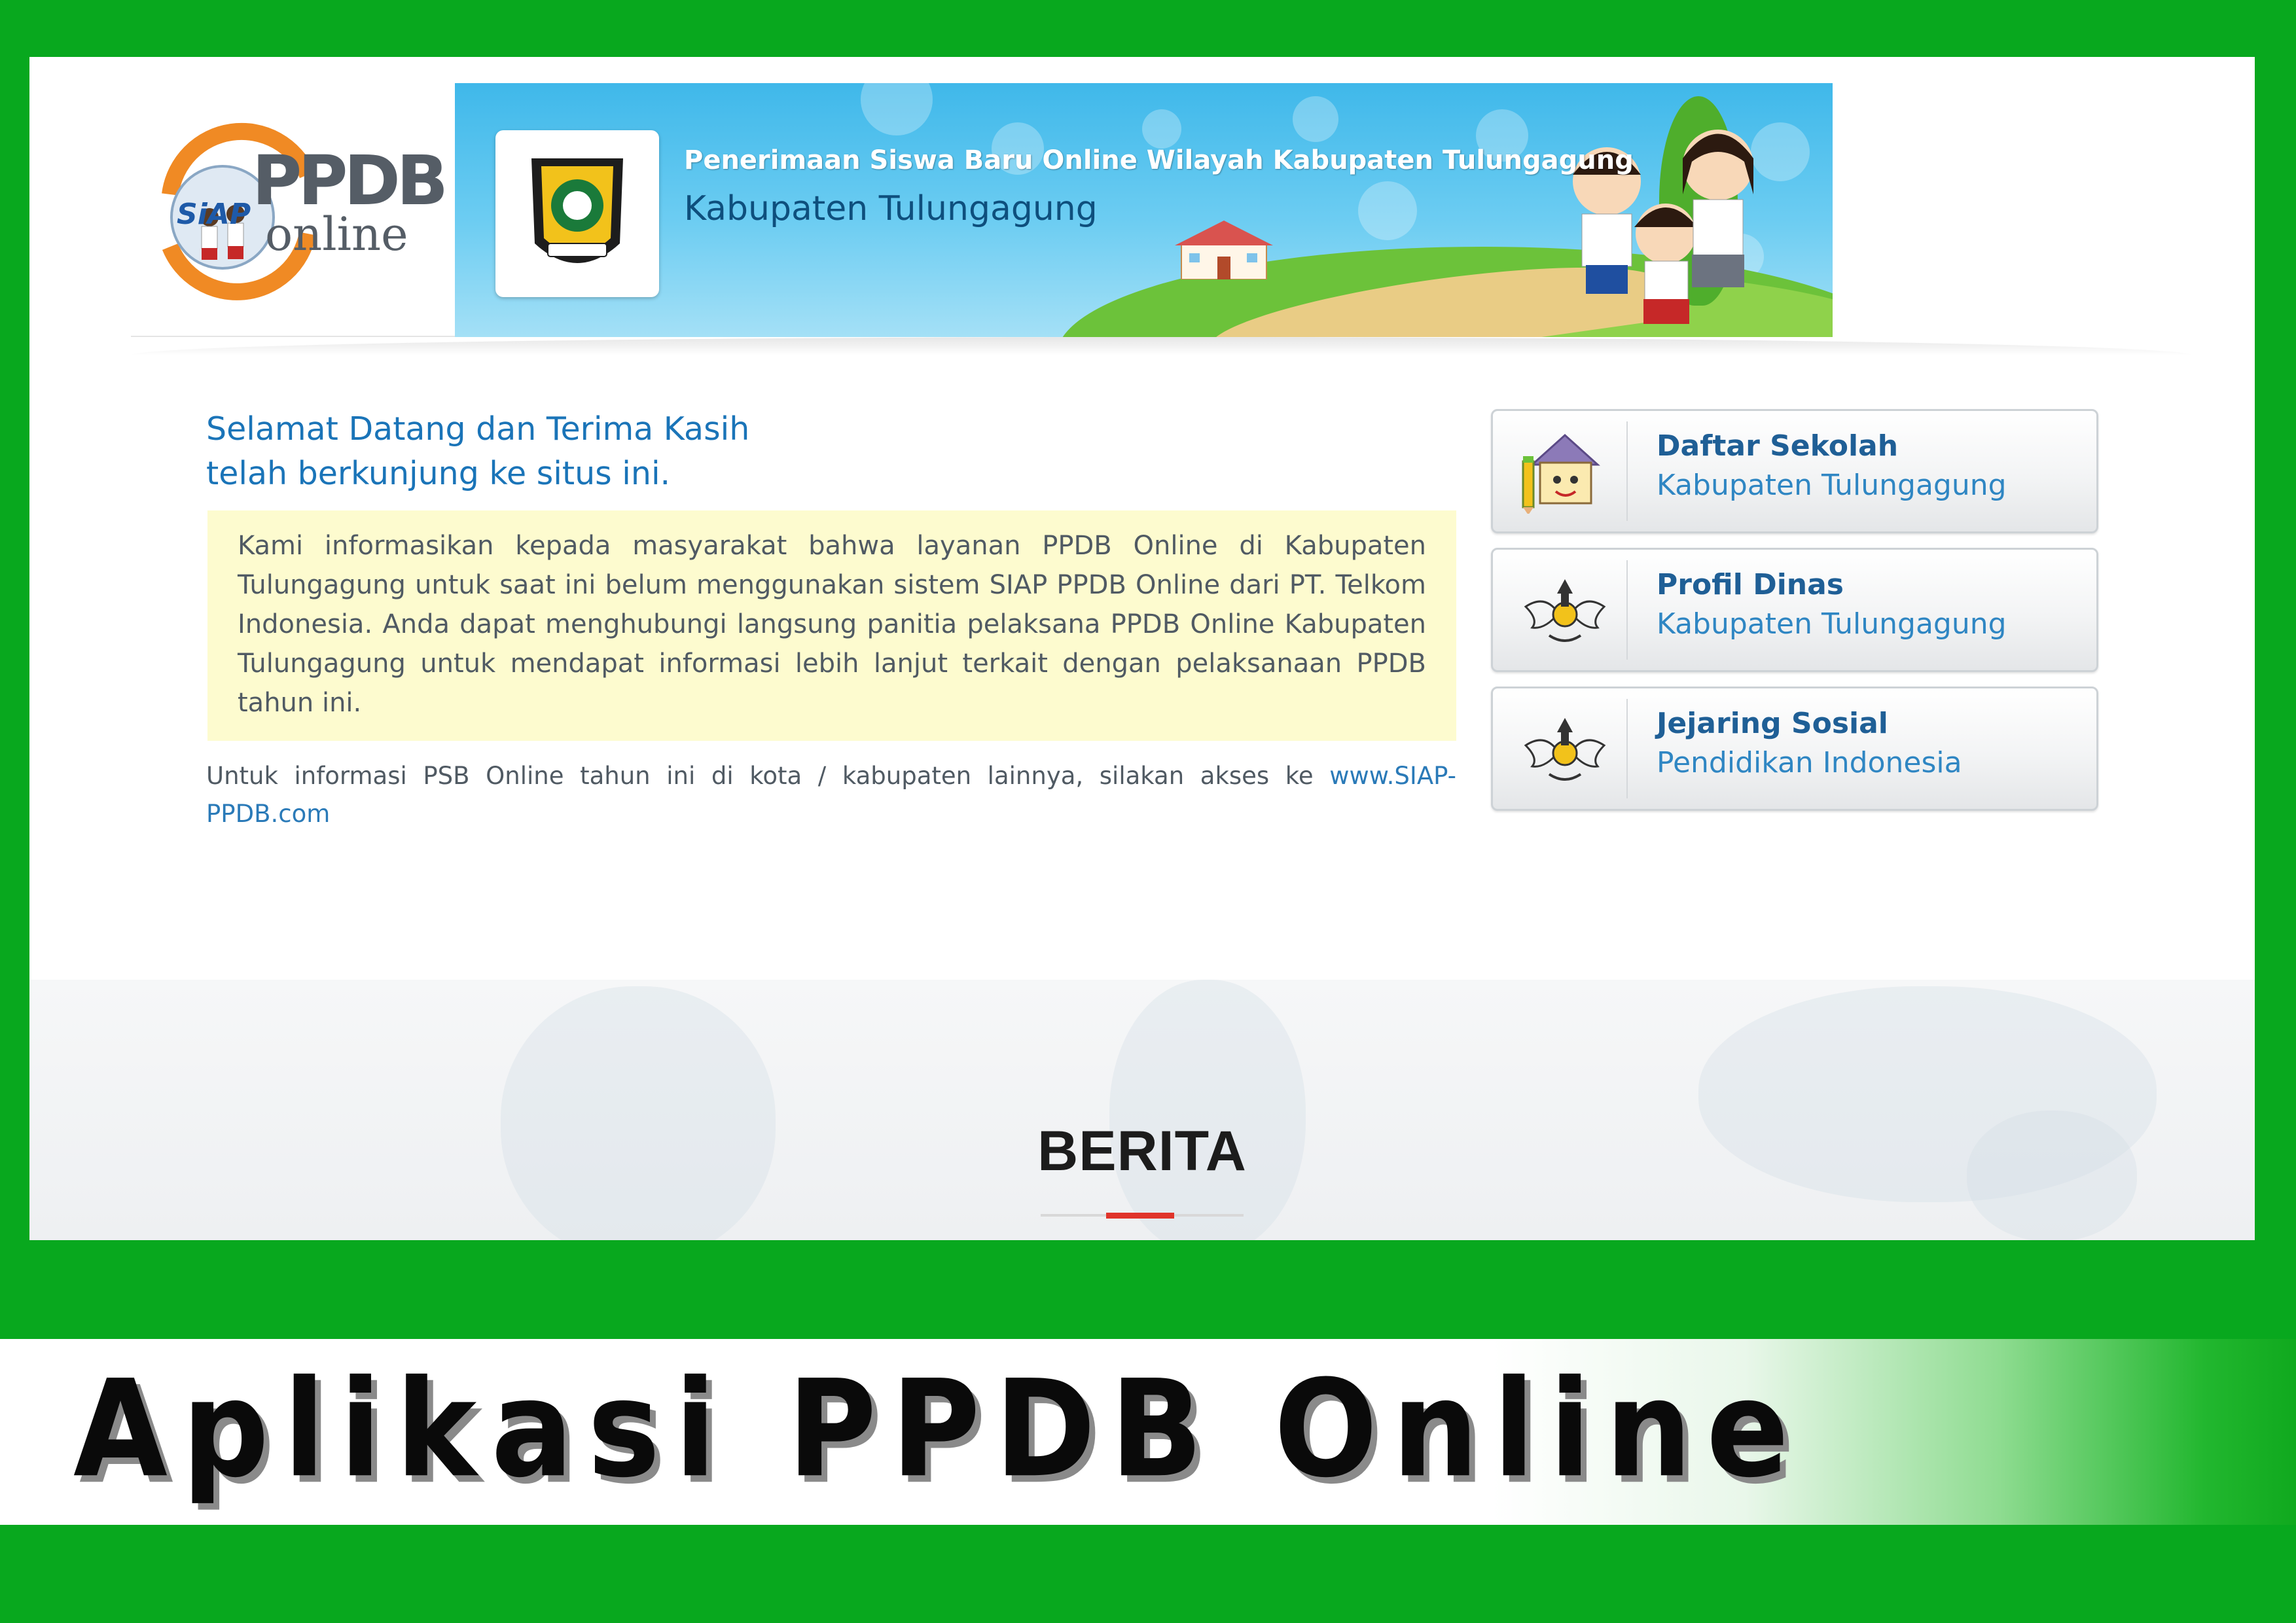 The image size is (2296, 1623). I want to click on banner-subheadline: Kabupaten Tulungagung, so click(891, 208).